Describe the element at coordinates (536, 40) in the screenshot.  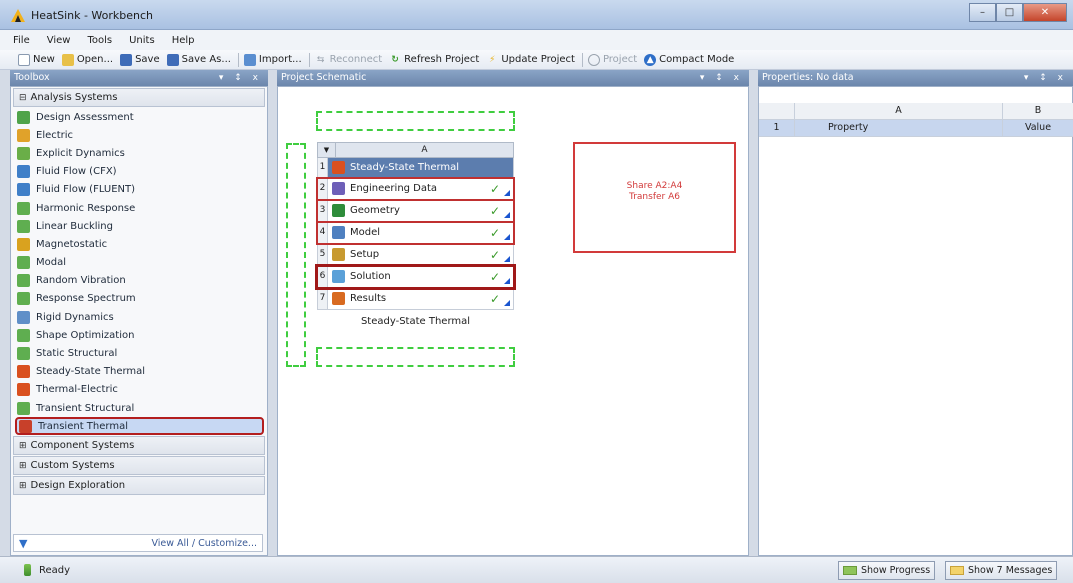
I see `menu-bar: File View Tools Units Help` at that location.